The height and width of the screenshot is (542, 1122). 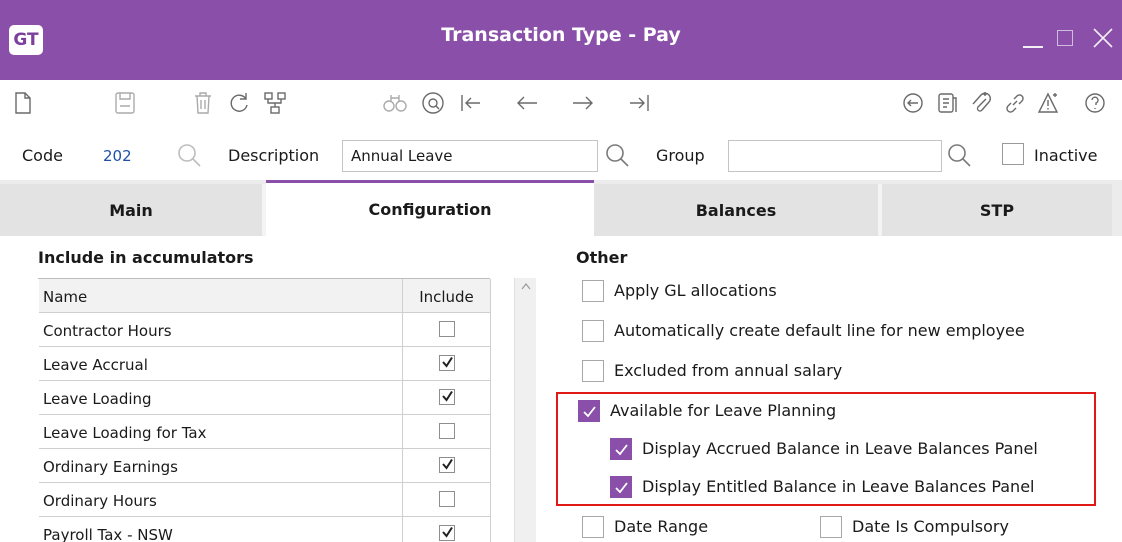 I want to click on row-name: Leave Loading, so click(x=97, y=399).